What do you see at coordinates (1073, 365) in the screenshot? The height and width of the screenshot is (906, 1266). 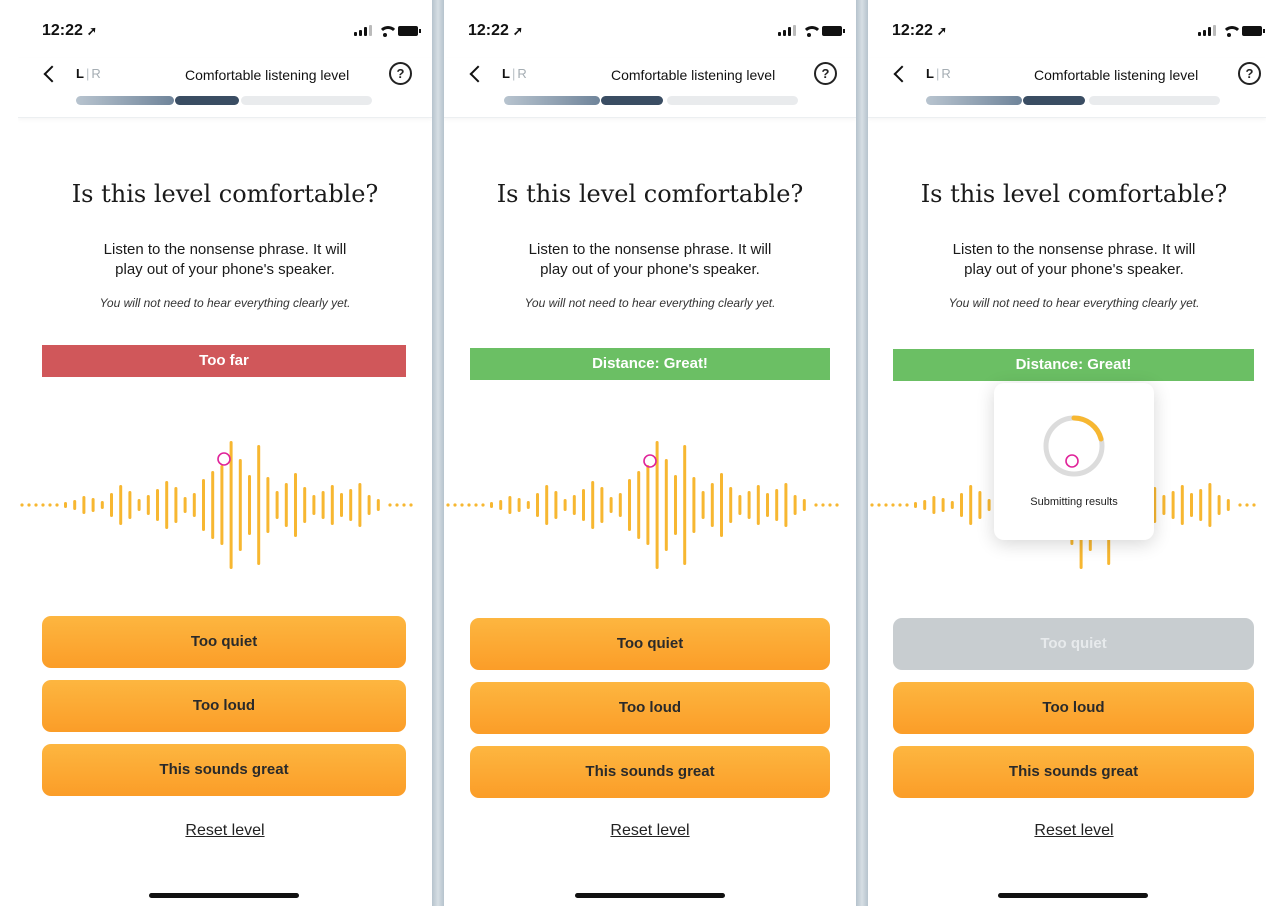 I see `distance-banner: Distance: Great!` at bounding box center [1073, 365].